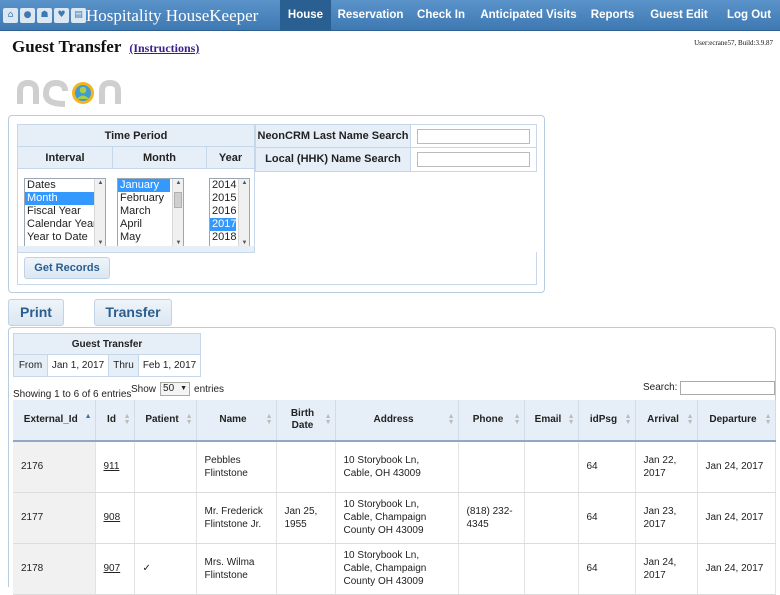 The width and height of the screenshot is (780, 595). Describe the element at coordinates (548, 419) in the screenshot. I see `column-header-label: Email` at that location.